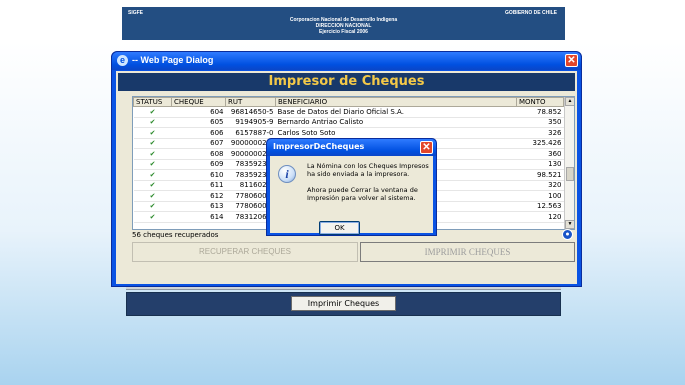 This screenshot has width=685, height=385. What do you see at coordinates (250, 112) in the screenshot?
I see `rut-cell: 96814650-5` at bounding box center [250, 112].